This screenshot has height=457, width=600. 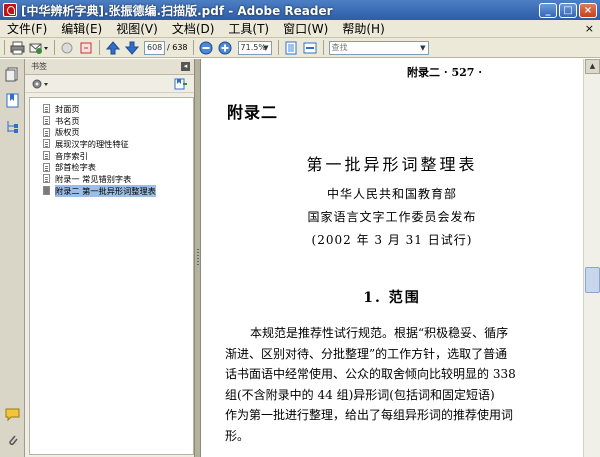 What do you see at coordinates (93, 178) in the screenshot?
I see `bookmark-label: 附录一 常见错别字表` at bounding box center [93, 178].